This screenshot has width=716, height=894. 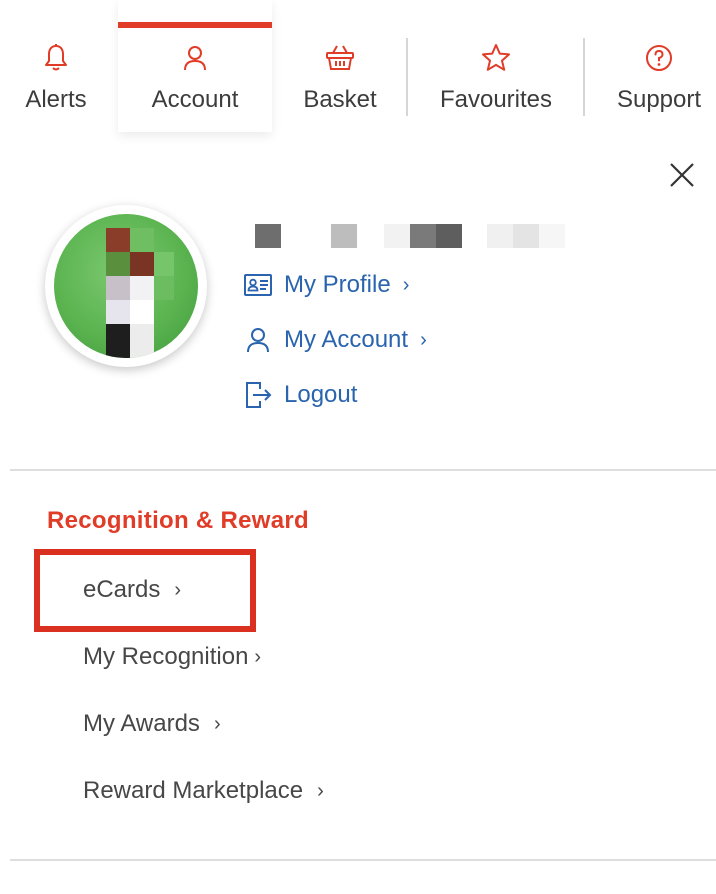 I want to click on nav-support: Support, so click(x=656, y=66).